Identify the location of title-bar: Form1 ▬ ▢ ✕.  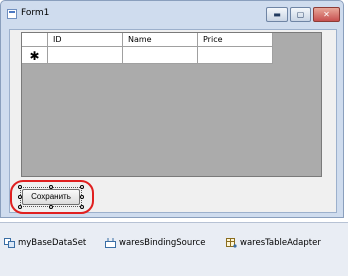
(172, 14).